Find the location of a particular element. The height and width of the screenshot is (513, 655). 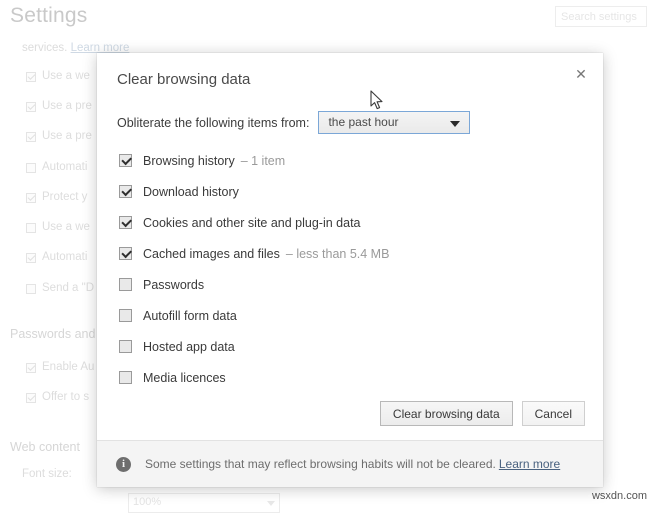

dialog-actions: Clear browsing data Cancel is located at coordinates (482, 413).